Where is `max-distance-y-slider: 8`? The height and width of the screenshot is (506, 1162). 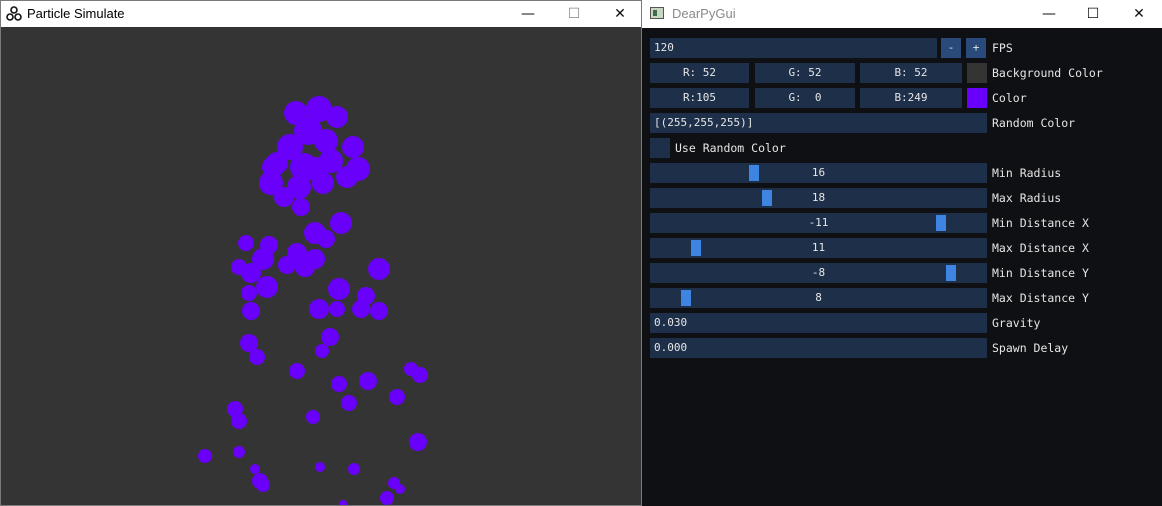
max-distance-y-slider: 8 is located at coordinates (818, 298).